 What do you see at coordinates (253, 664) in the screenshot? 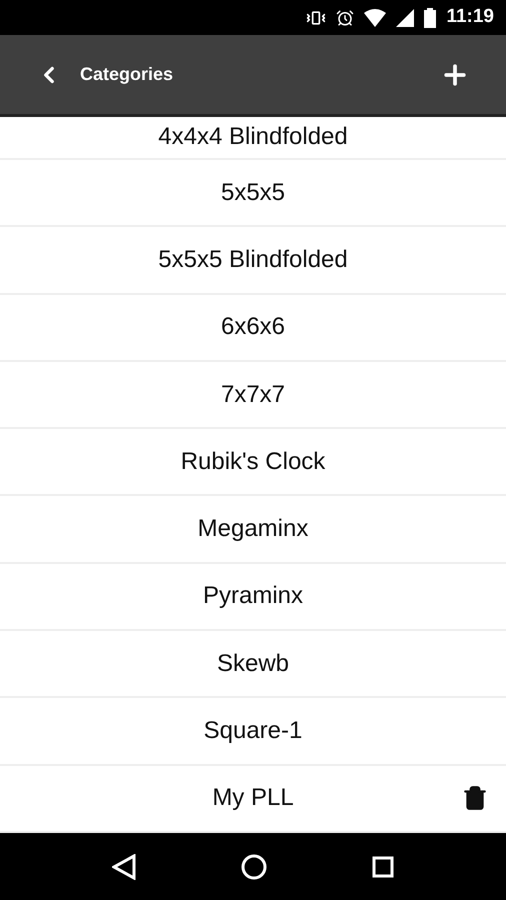
I see `category-item: Skewb` at bounding box center [253, 664].